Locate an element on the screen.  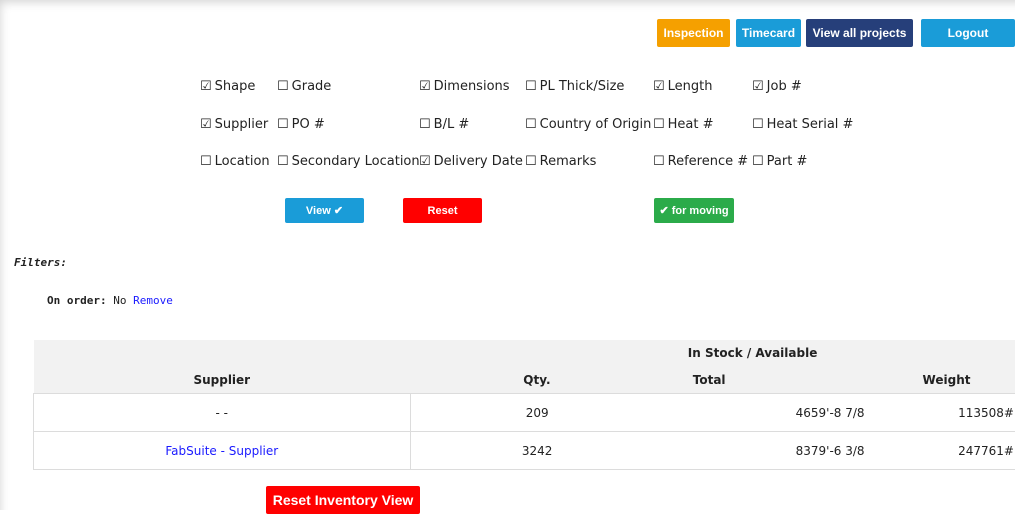
qty-header: Qty. is located at coordinates (537, 380).